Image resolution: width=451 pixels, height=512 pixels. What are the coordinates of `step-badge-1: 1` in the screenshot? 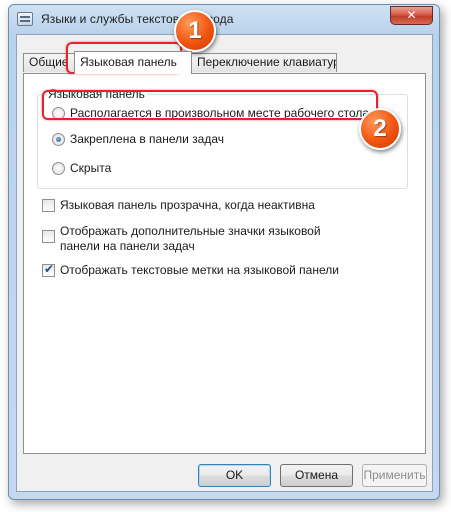 It's located at (195, 31).